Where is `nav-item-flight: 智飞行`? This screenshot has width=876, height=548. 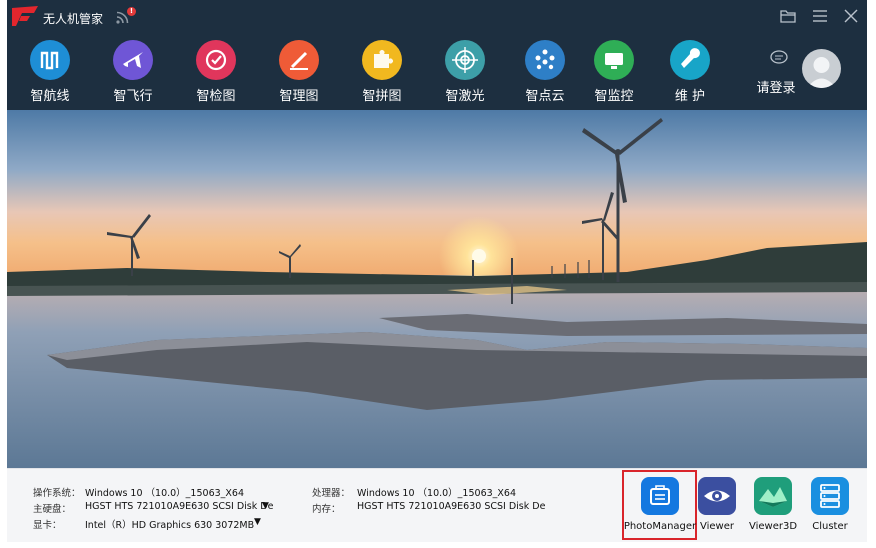
nav-item-flight: 智飞行 is located at coordinates (133, 71).